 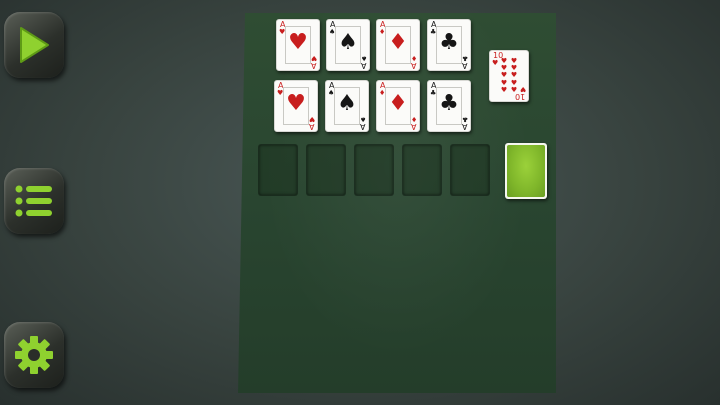 What do you see at coordinates (519, 96) in the screenshot?
I see `card-rank: 10` at bounding box center [519, 96].